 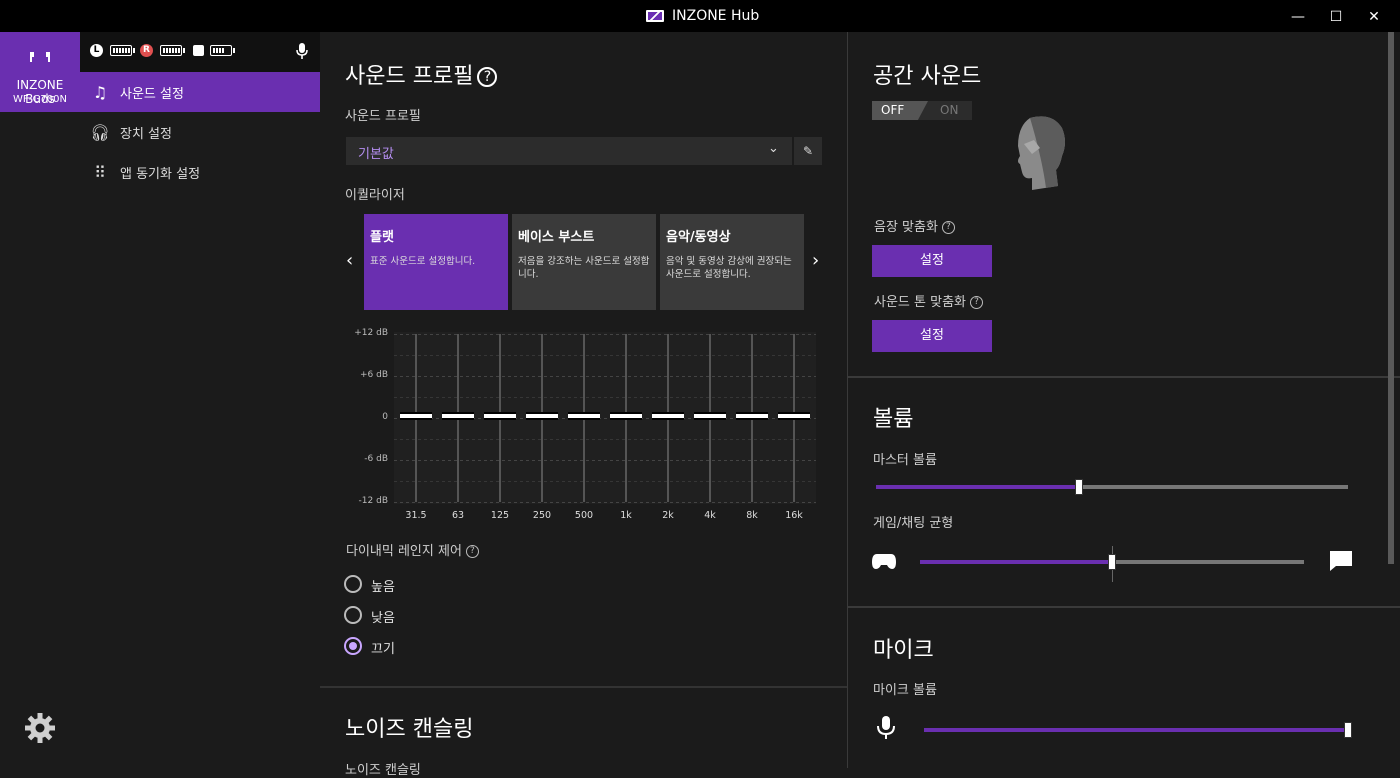 I want to click on dynamic-range-label: 다이내믹 레인지 제어?, so click(x=412, y=549).